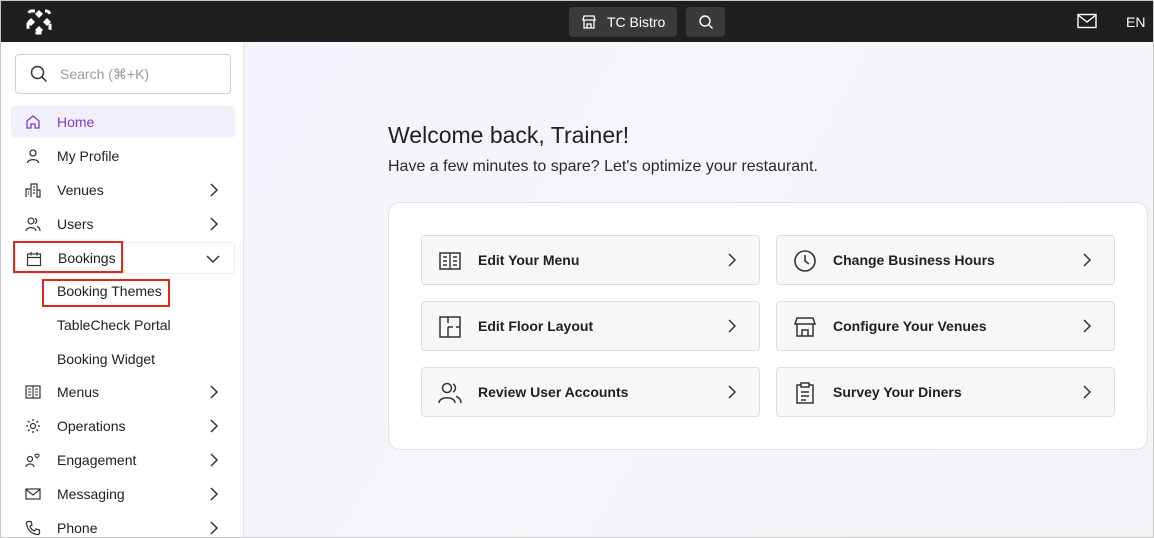  I want to click on sidebar-subitem-tablecheck-portal: TableCheck Portal, so click(114, 325).